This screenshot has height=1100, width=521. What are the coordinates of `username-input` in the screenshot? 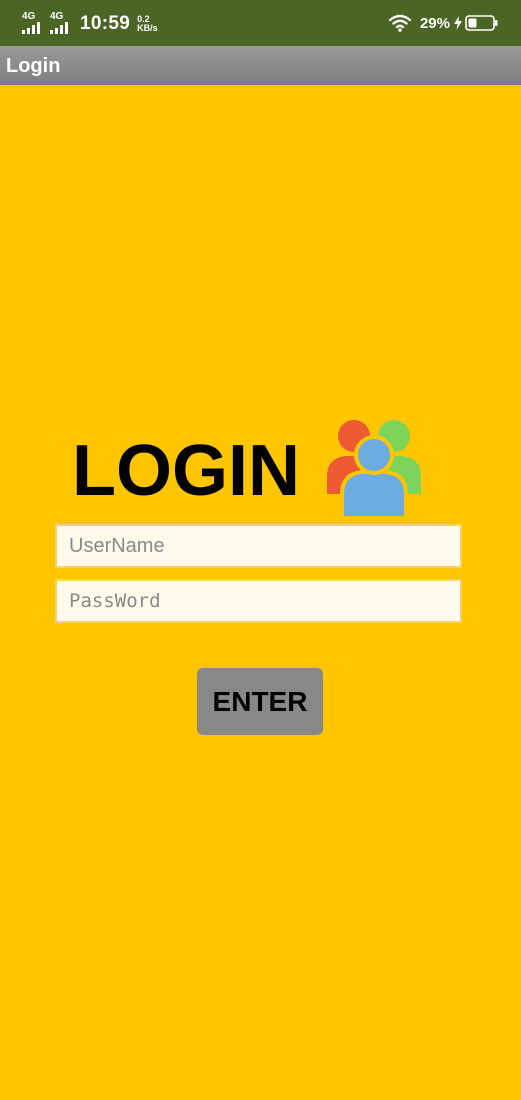 It's located at (258, 546).